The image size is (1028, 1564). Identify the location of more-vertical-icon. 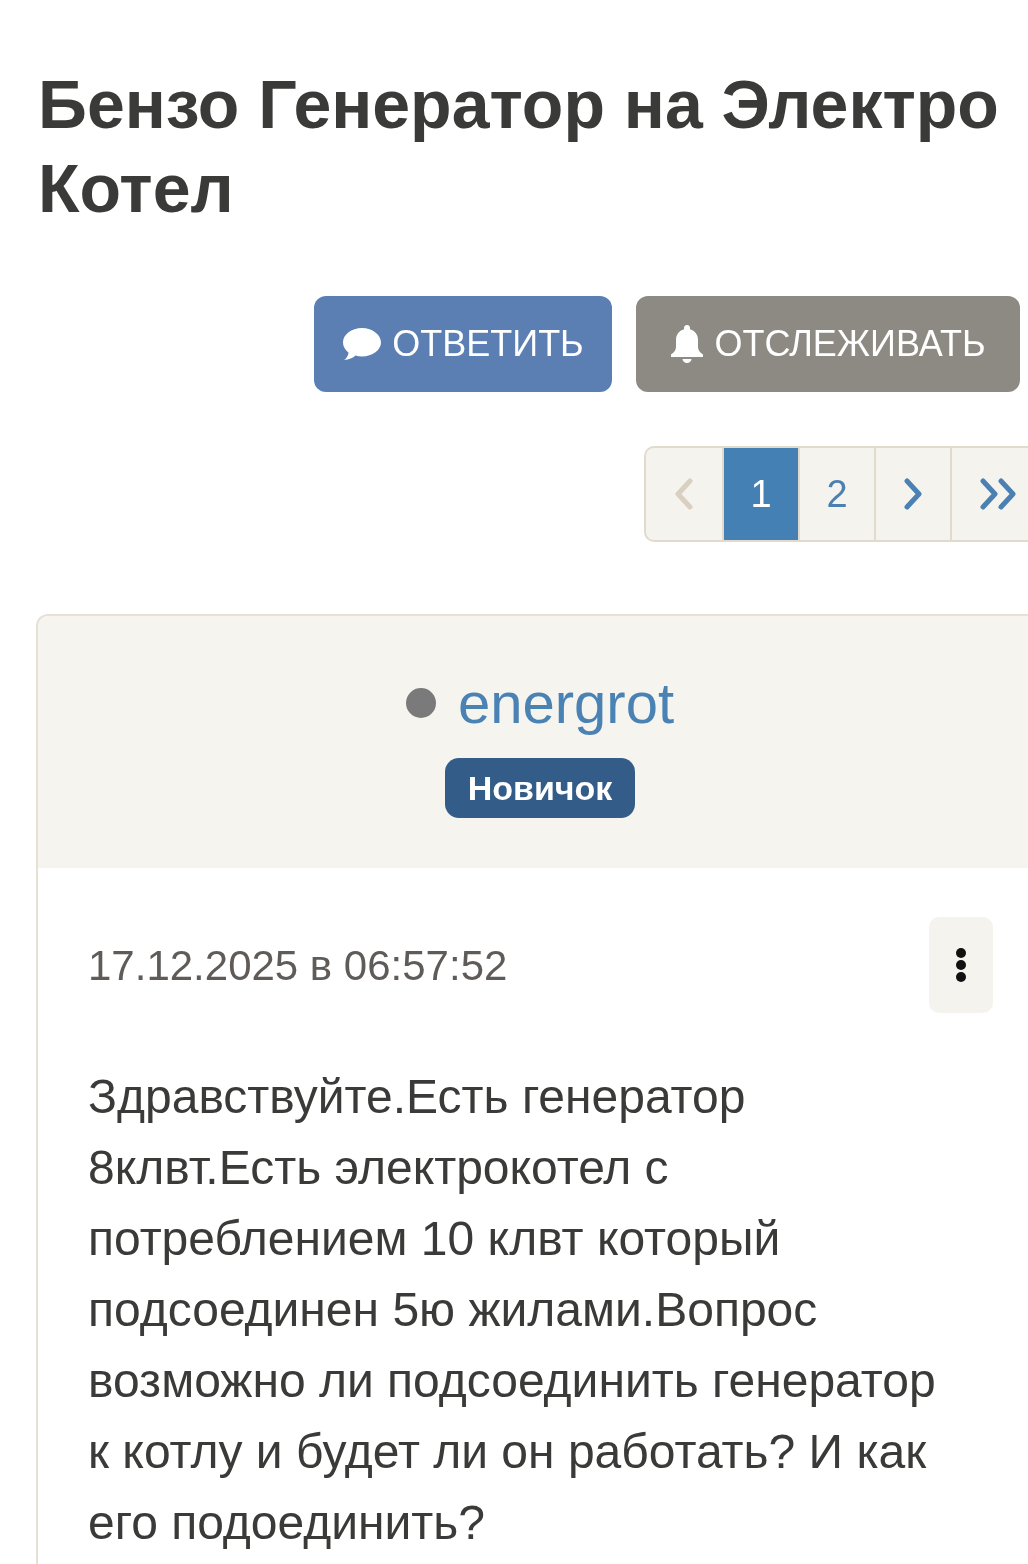
(961, 965).